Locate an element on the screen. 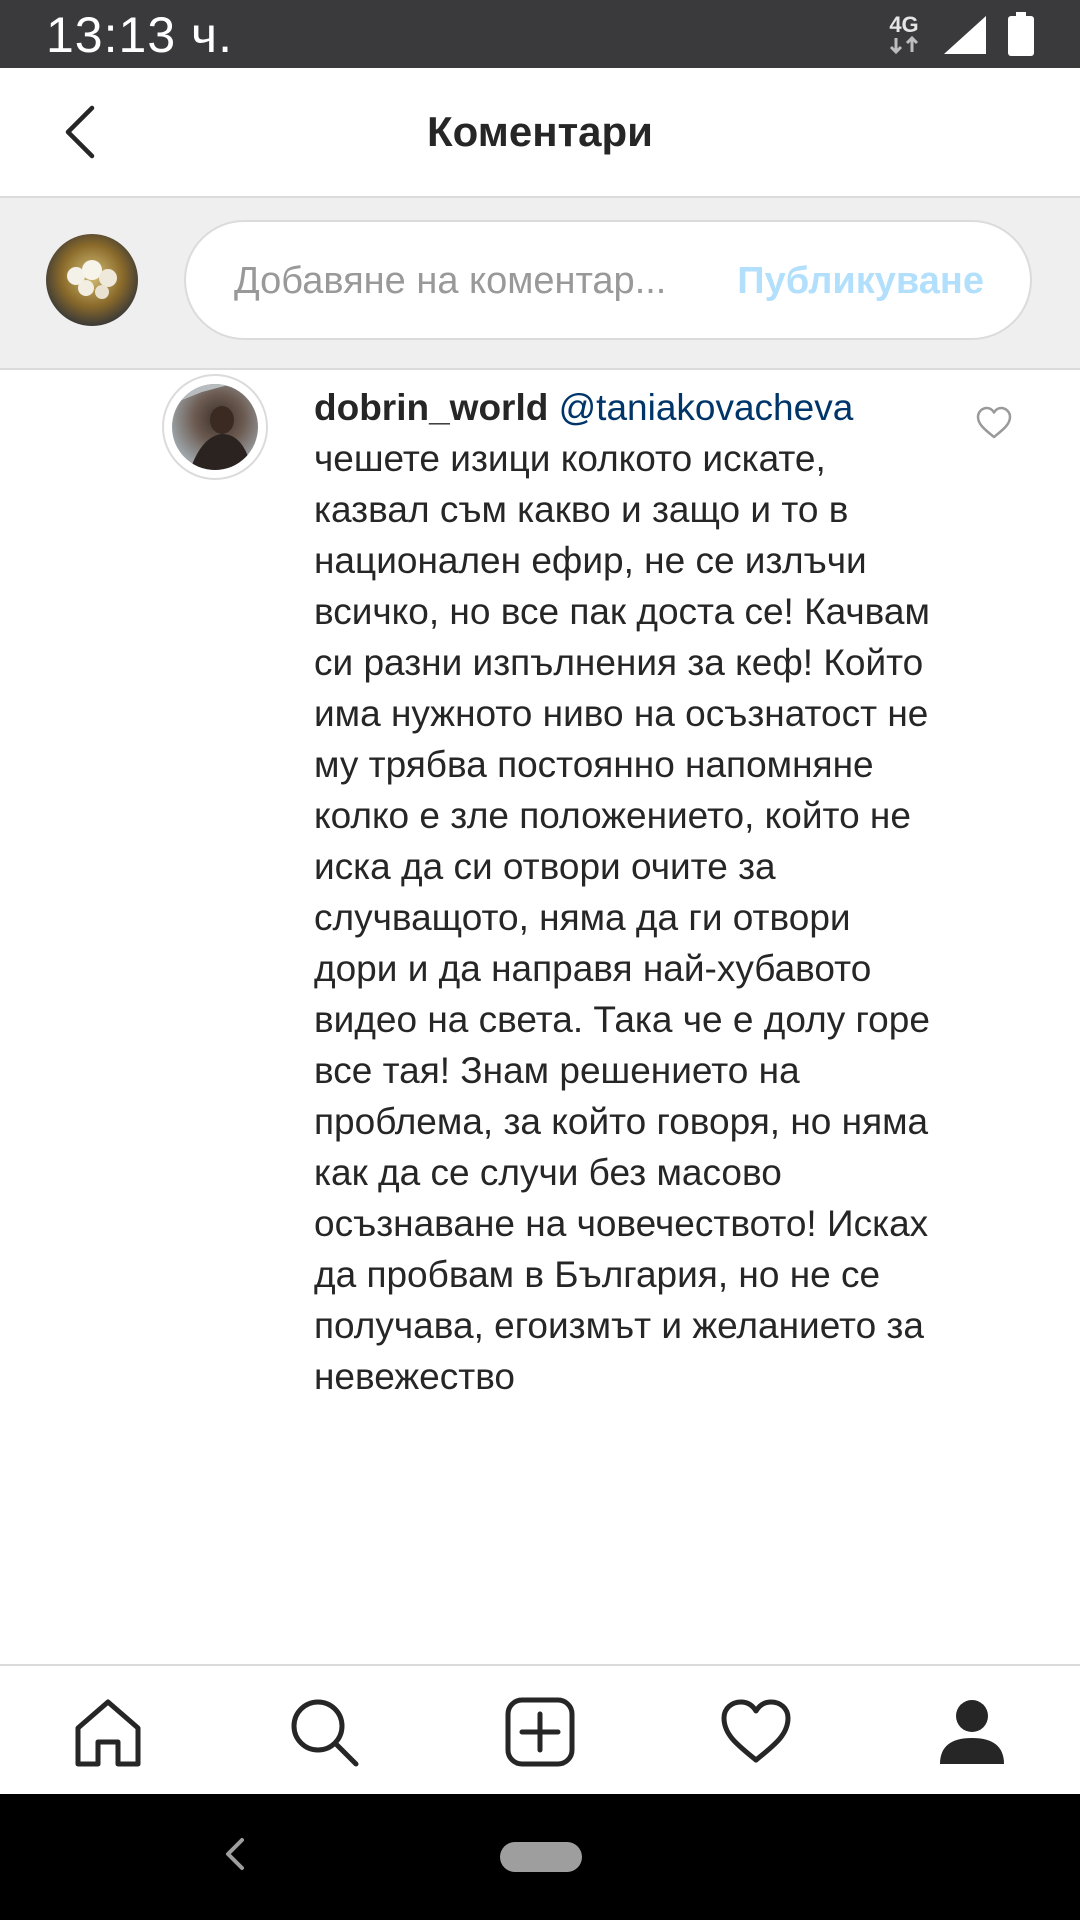 Image resolution: width=1080 pixels, height=1920 pixels. new-post-icon is located at coordinates (540, 1732).